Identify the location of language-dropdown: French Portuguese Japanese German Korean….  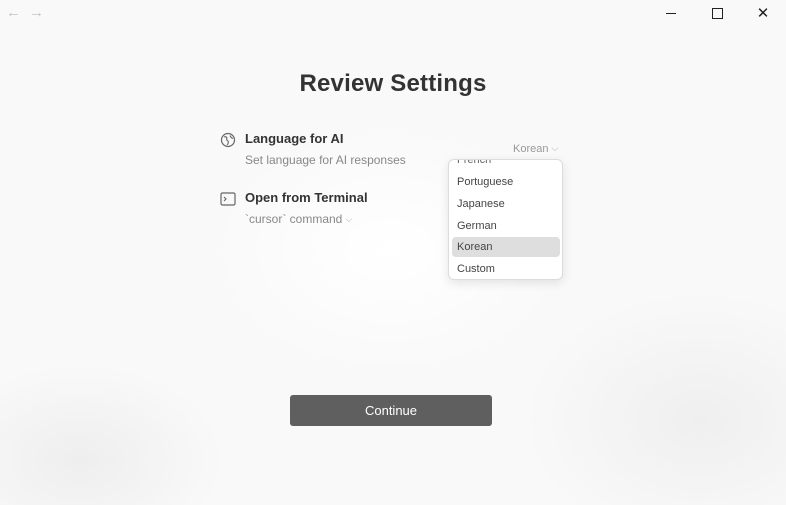
(505, 219).